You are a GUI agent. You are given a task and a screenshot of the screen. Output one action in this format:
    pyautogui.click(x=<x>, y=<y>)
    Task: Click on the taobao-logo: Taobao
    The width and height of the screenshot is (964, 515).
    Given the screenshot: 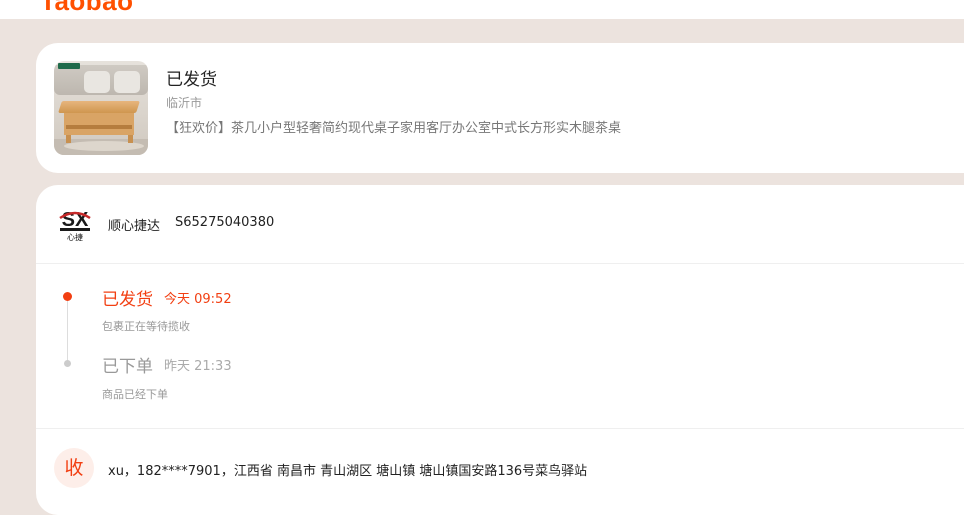 What is the action you would take?
    pyautogui.click(x=87, y=8)
    